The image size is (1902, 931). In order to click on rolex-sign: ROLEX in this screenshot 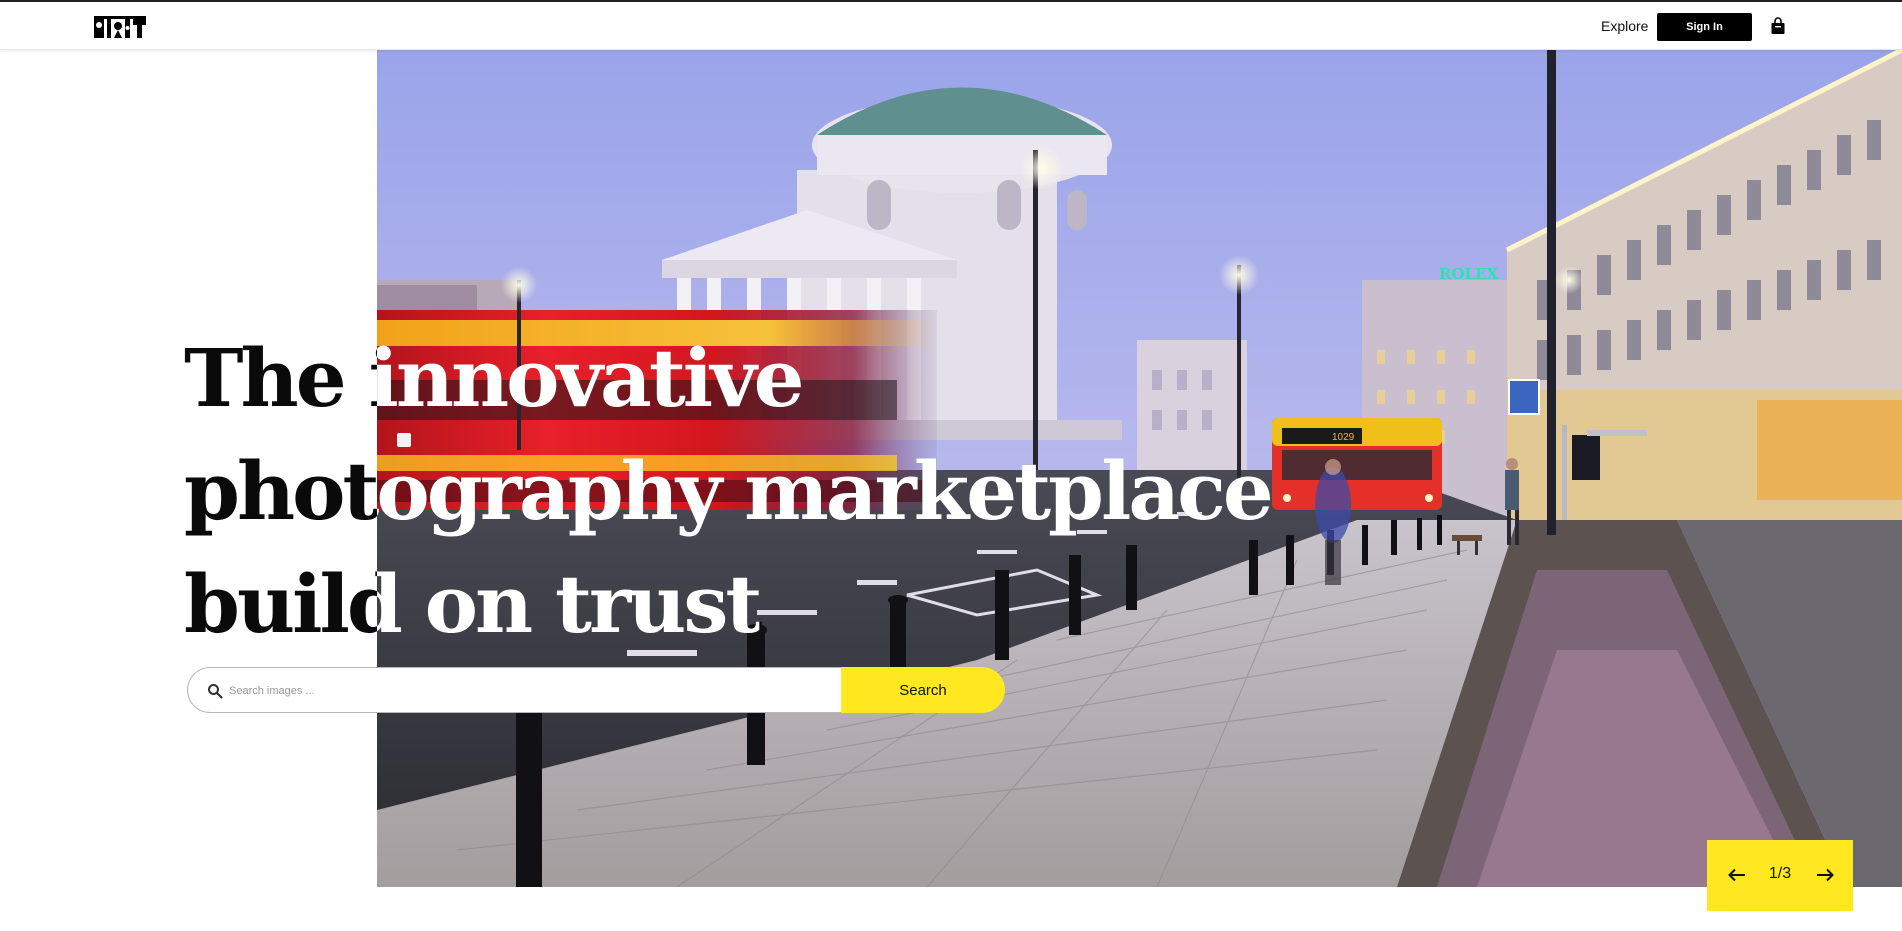, I will do `click(1469, 274)`.